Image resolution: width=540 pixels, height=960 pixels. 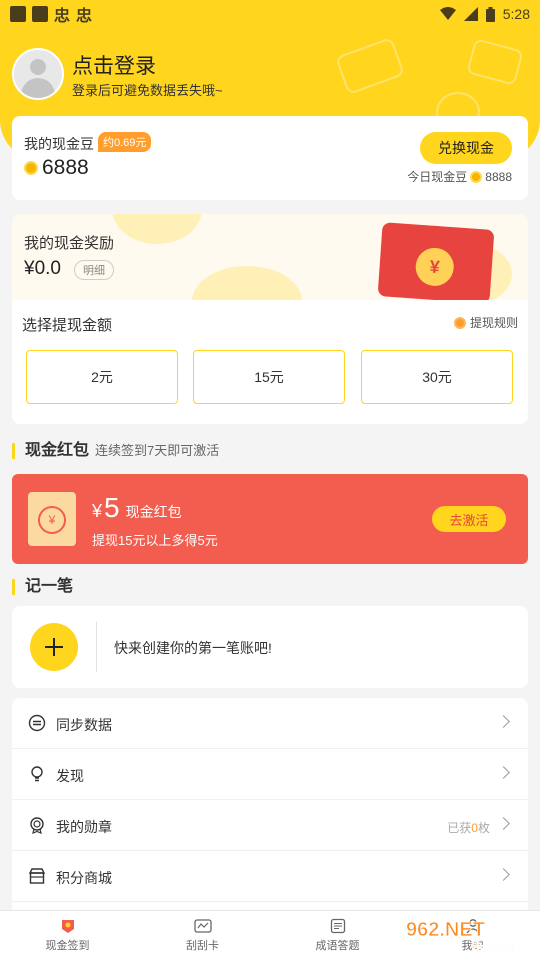 What do you see at coordinates (269, 377) in the screenshot?
I see `amount-option-15: 15元` at bounding box center [269, 377].